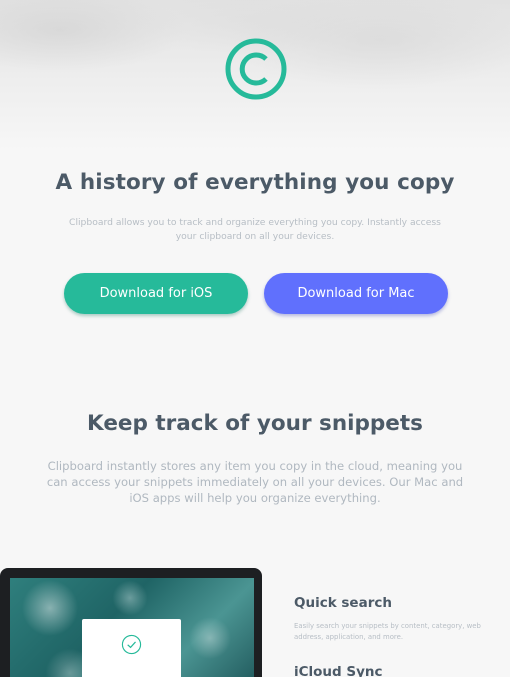 Image resolution: width=510 pixels, height=677 pixels. What do you see at coordinates (356, 293) in the screenshot?
I see `download-mac-button: Download for Mac` at bounding box center [356, 293].